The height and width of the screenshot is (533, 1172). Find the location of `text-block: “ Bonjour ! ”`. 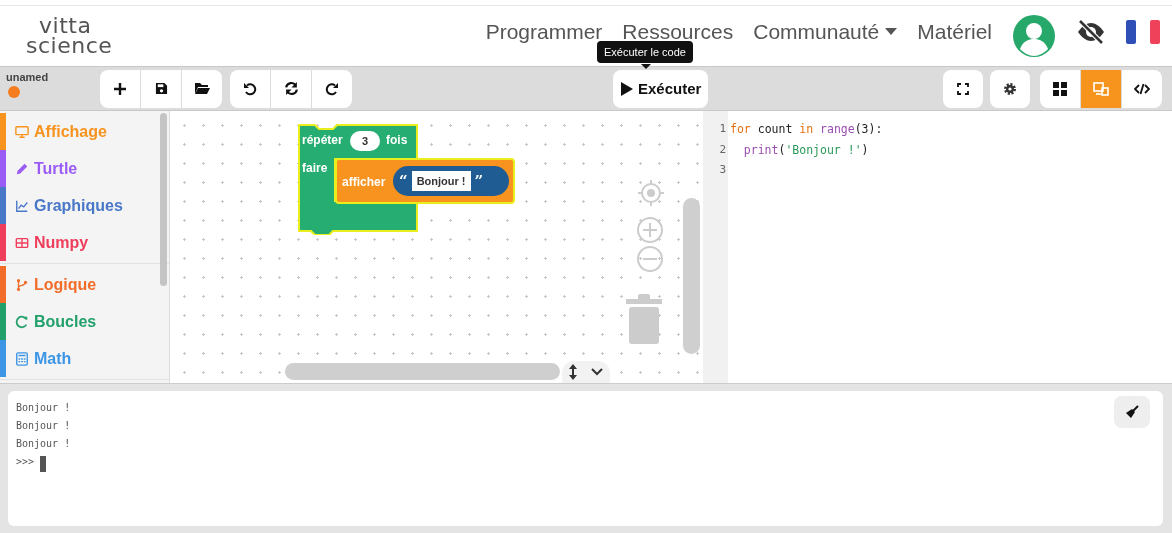

text-block: “ Bonjour ! ” is located at coordinates (451, 181).